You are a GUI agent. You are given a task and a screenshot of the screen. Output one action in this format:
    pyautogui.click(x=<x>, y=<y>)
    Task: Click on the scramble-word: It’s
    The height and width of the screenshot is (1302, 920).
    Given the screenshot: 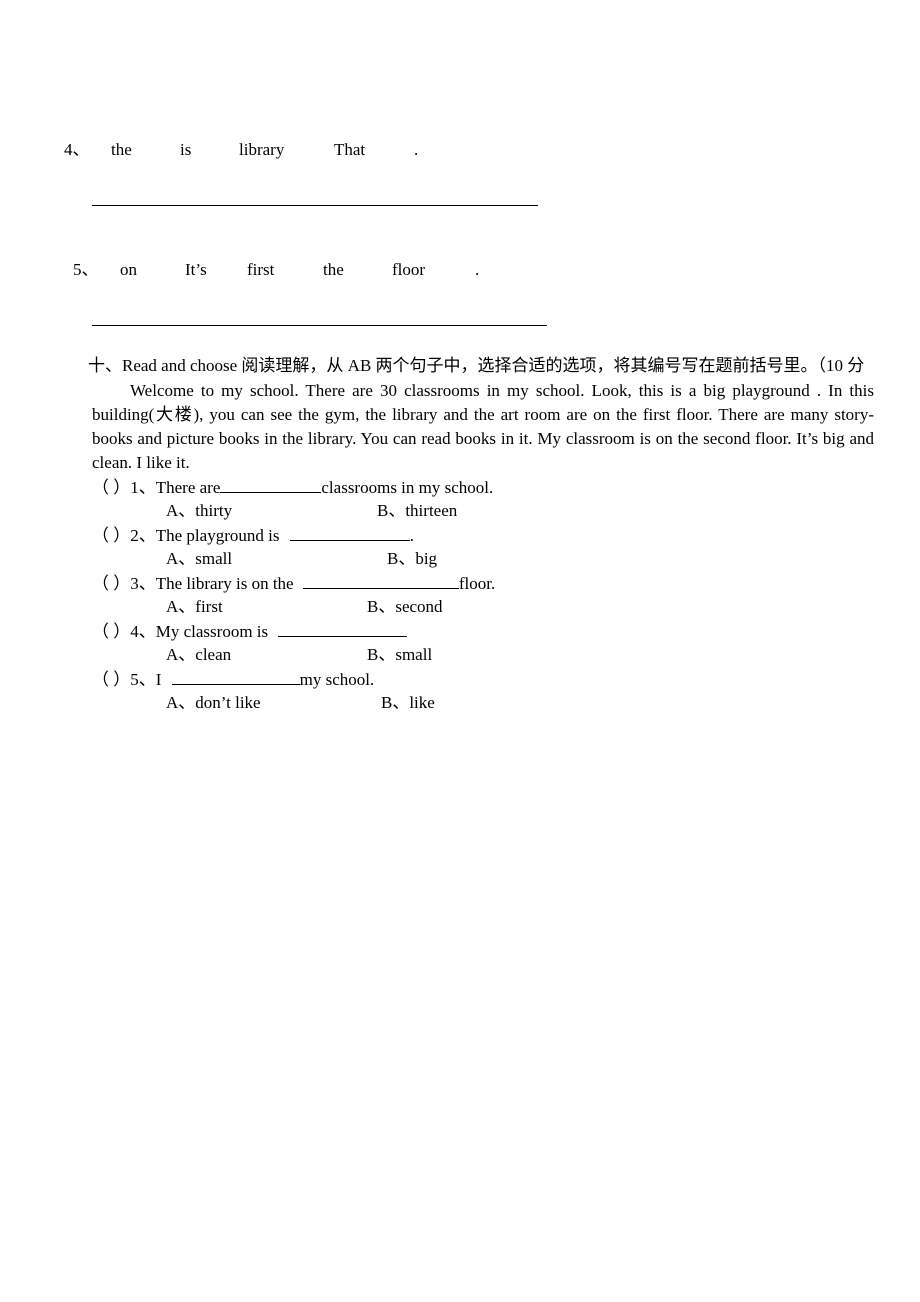 What is the action you would take?
    pyautogui.click(x=196, y=269)
    